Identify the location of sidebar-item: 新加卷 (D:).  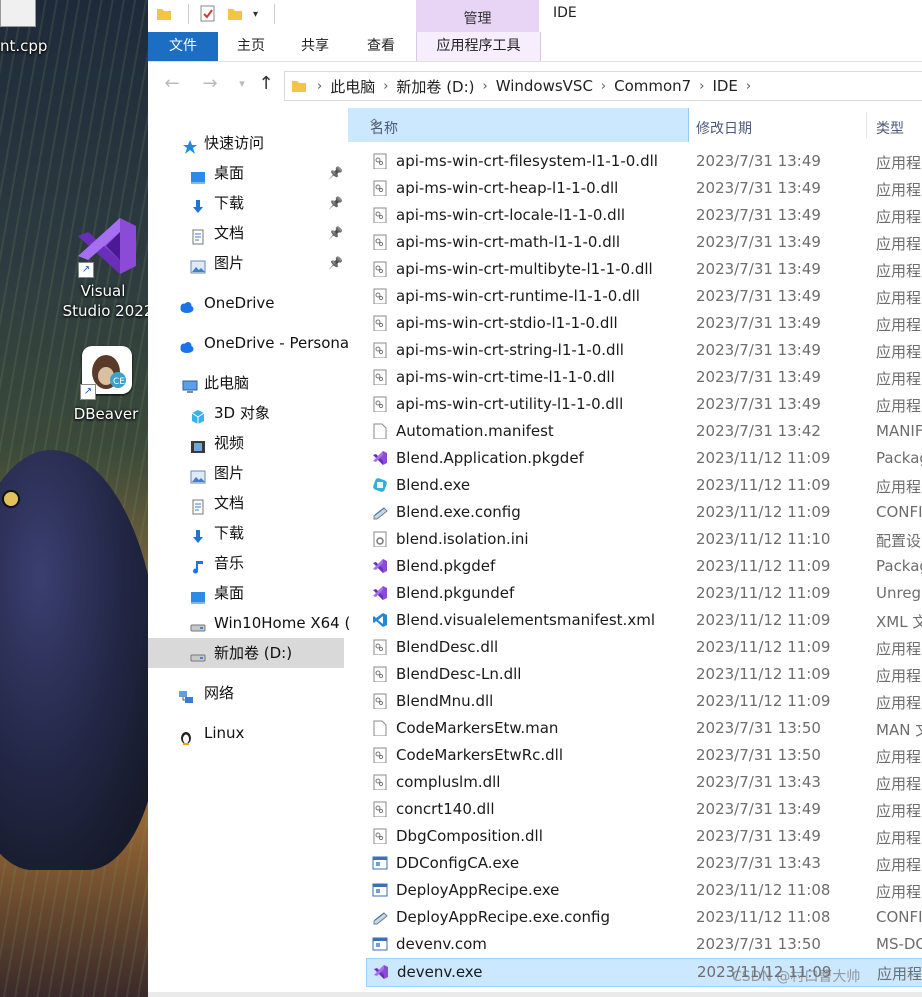
(246, 653).